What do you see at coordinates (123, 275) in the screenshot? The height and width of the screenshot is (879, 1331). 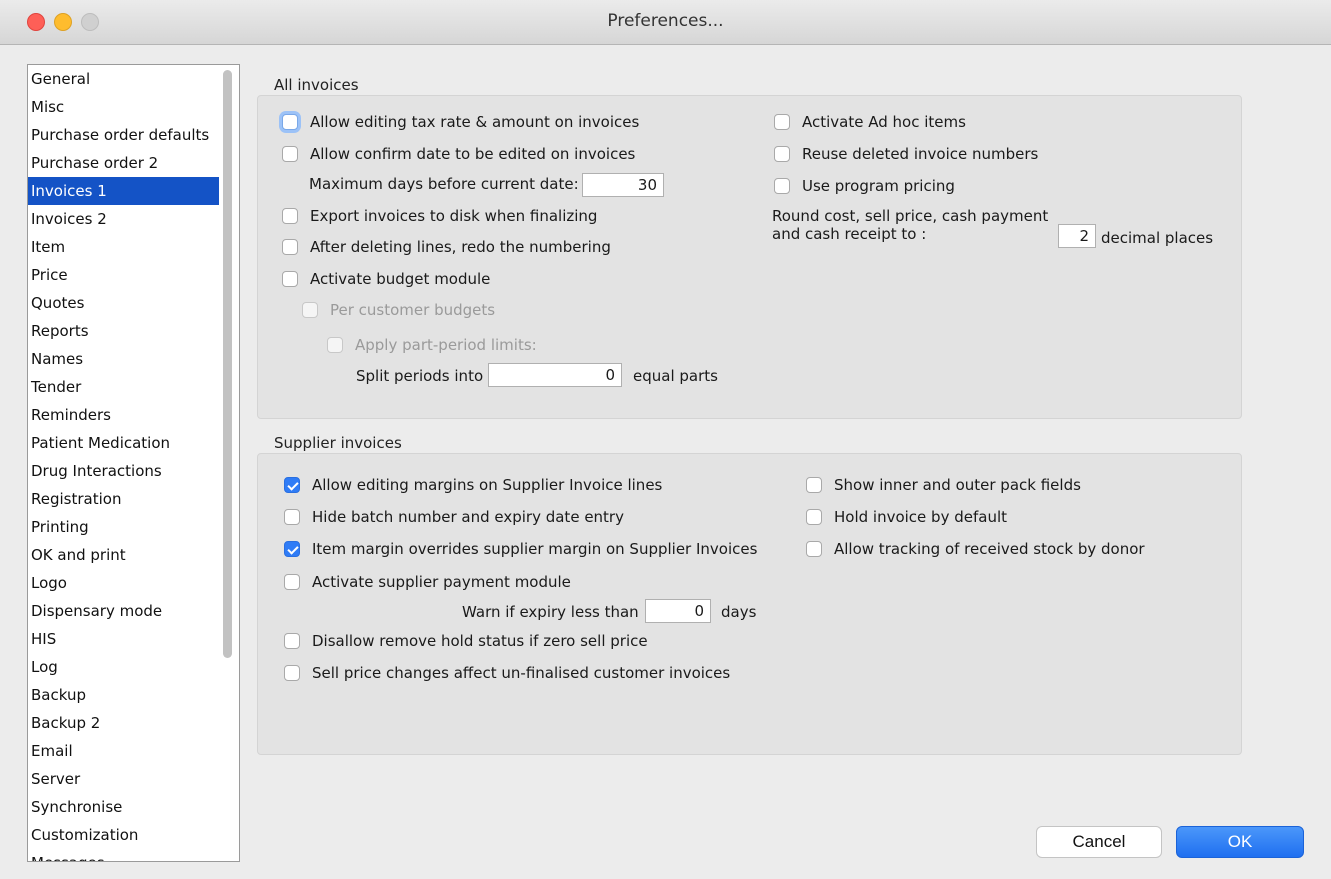 I see `sidebar-item: Price` at bounding box center [123, 275].